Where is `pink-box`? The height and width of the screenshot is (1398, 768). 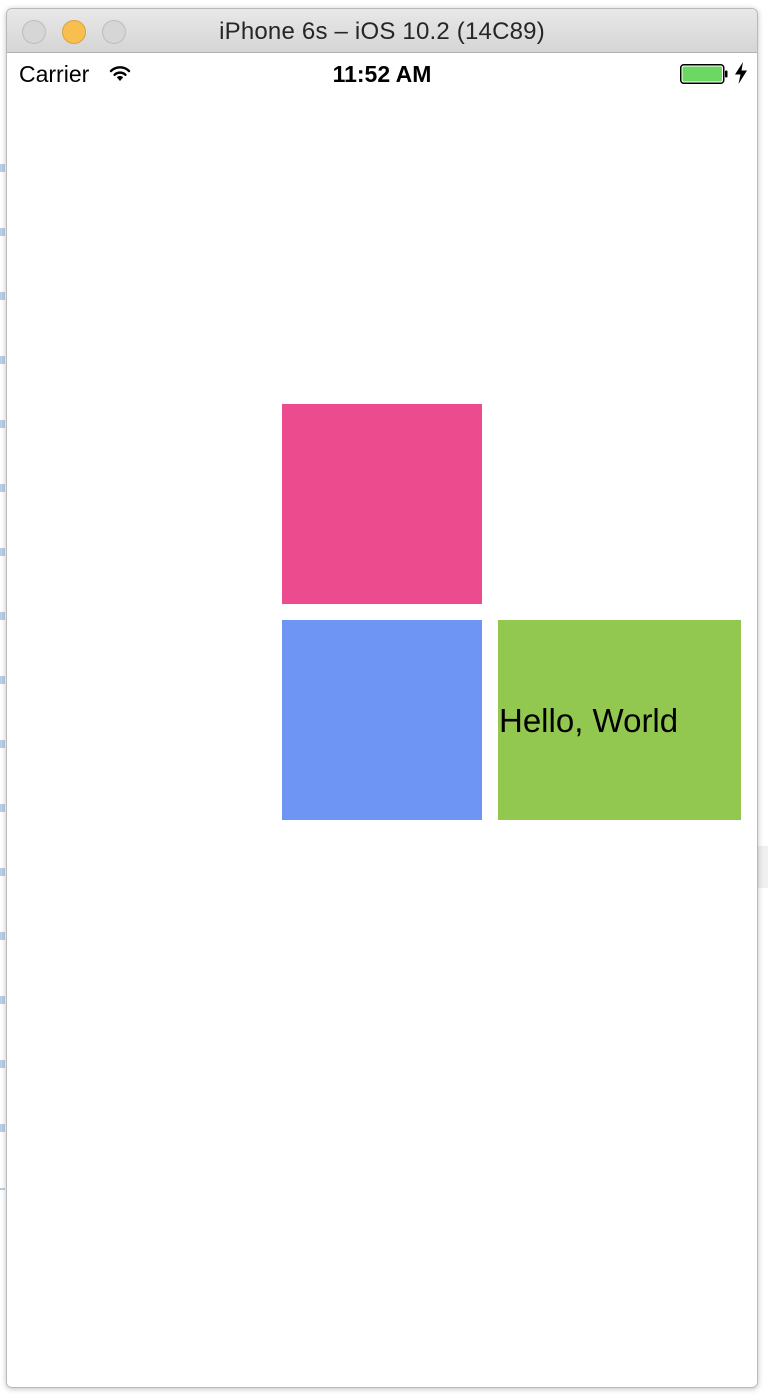 pink-box is located at coordinates (382, 504).